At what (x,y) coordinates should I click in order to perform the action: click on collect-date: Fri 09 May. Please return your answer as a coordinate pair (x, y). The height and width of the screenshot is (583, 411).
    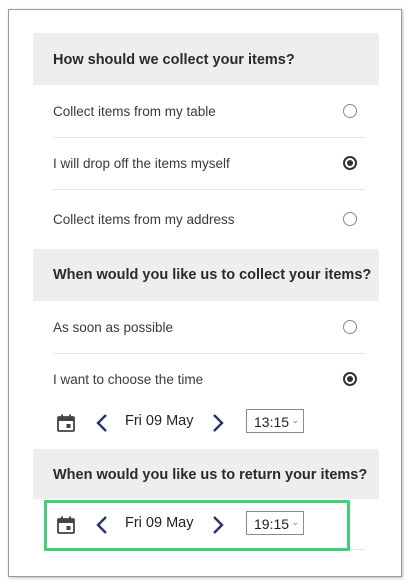
    Looking at the image, I should click on (159, 421).